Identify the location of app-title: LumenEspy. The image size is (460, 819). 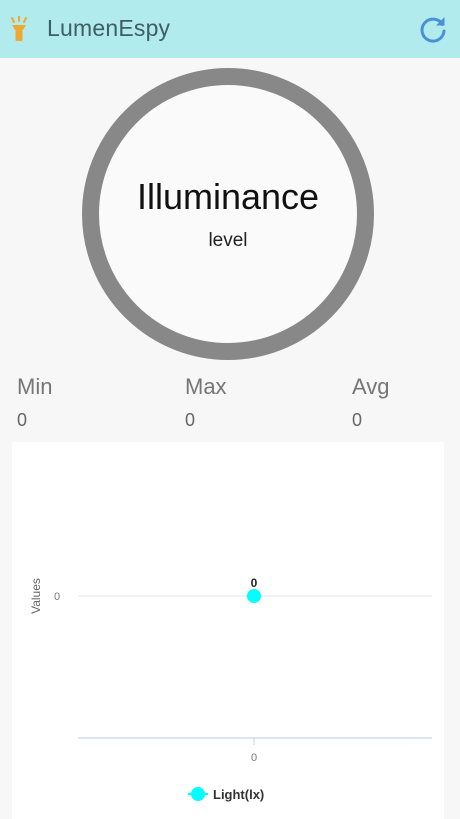
(109, 28).